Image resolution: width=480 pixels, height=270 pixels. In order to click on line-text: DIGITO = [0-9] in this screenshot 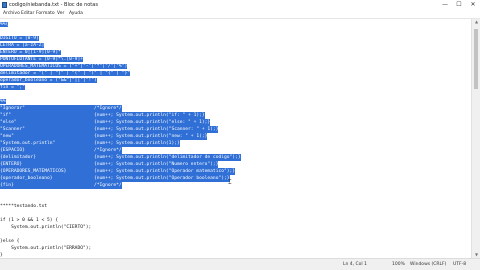, I will do `click(19, 38)`.